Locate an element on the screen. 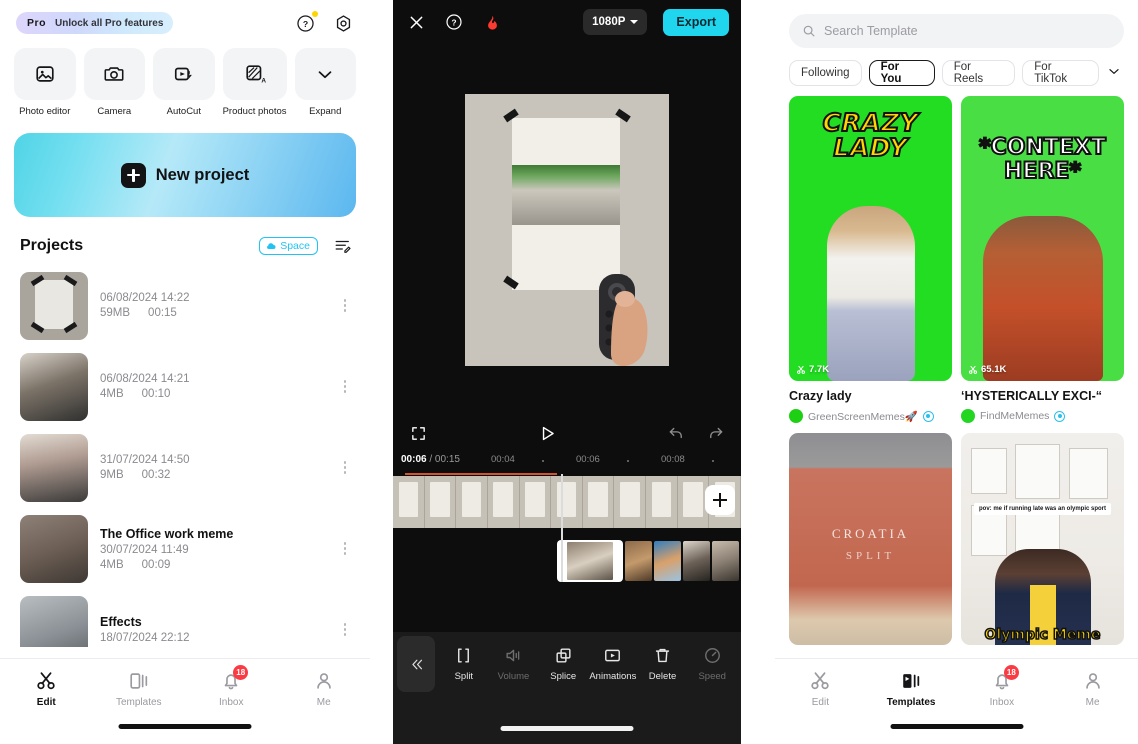 The width and height of the screenshot is (1138, 744). pro-upgrade-banner: Pro Unlock all Pro features is located at coordinates (95, 23).